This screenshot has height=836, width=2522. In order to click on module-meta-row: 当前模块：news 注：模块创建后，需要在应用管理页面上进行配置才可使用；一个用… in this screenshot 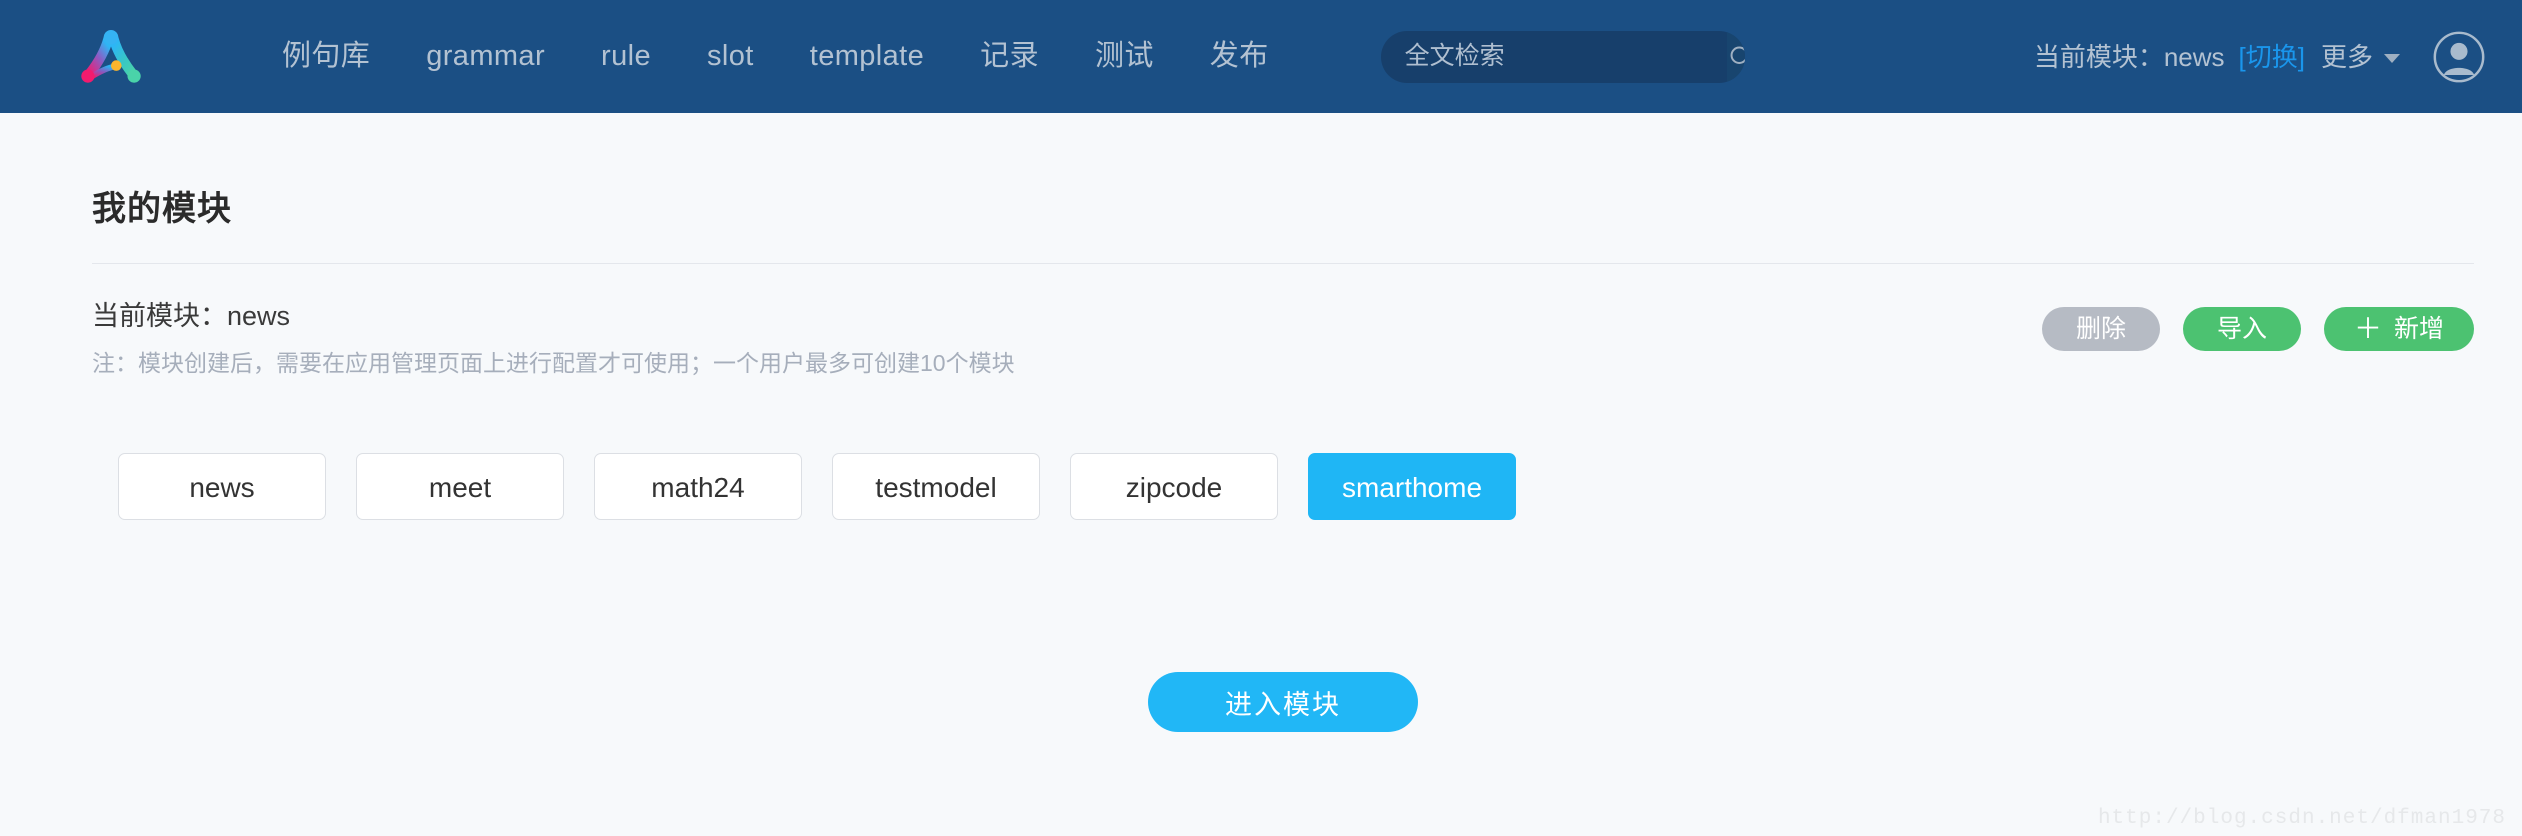, I will do `click(1283, 339)`.